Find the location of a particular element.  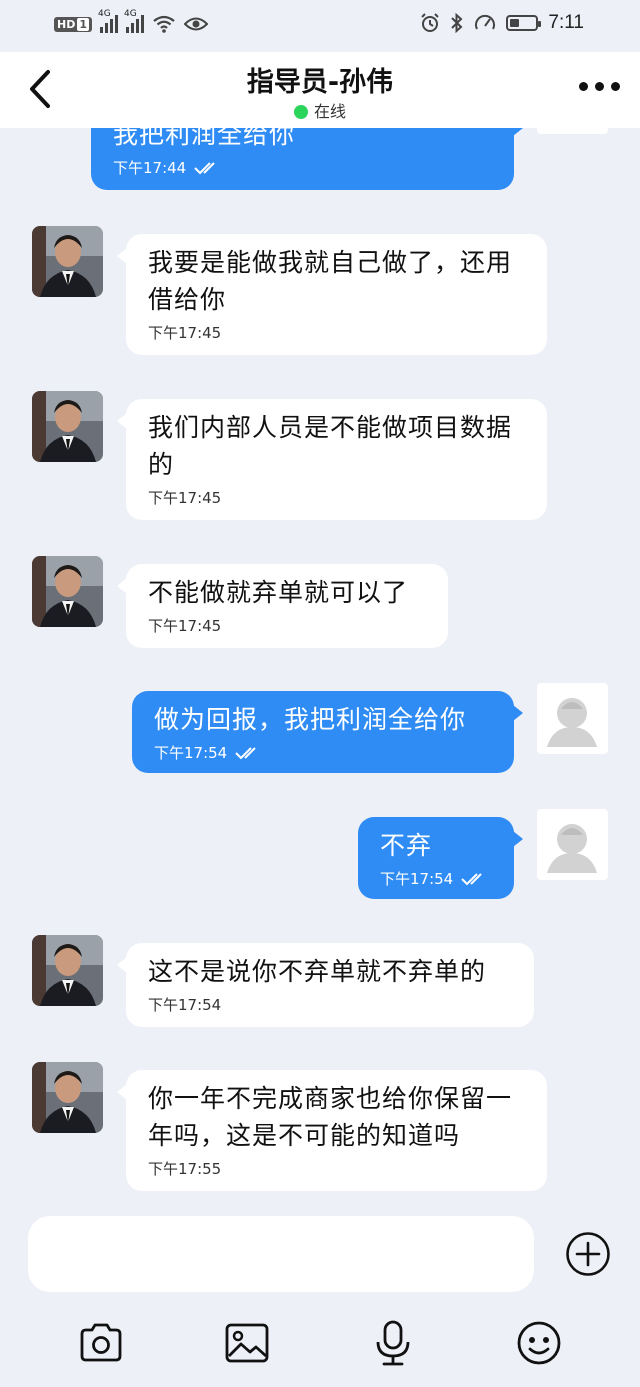

microphone-icon is located at coordinates (393, 1343).